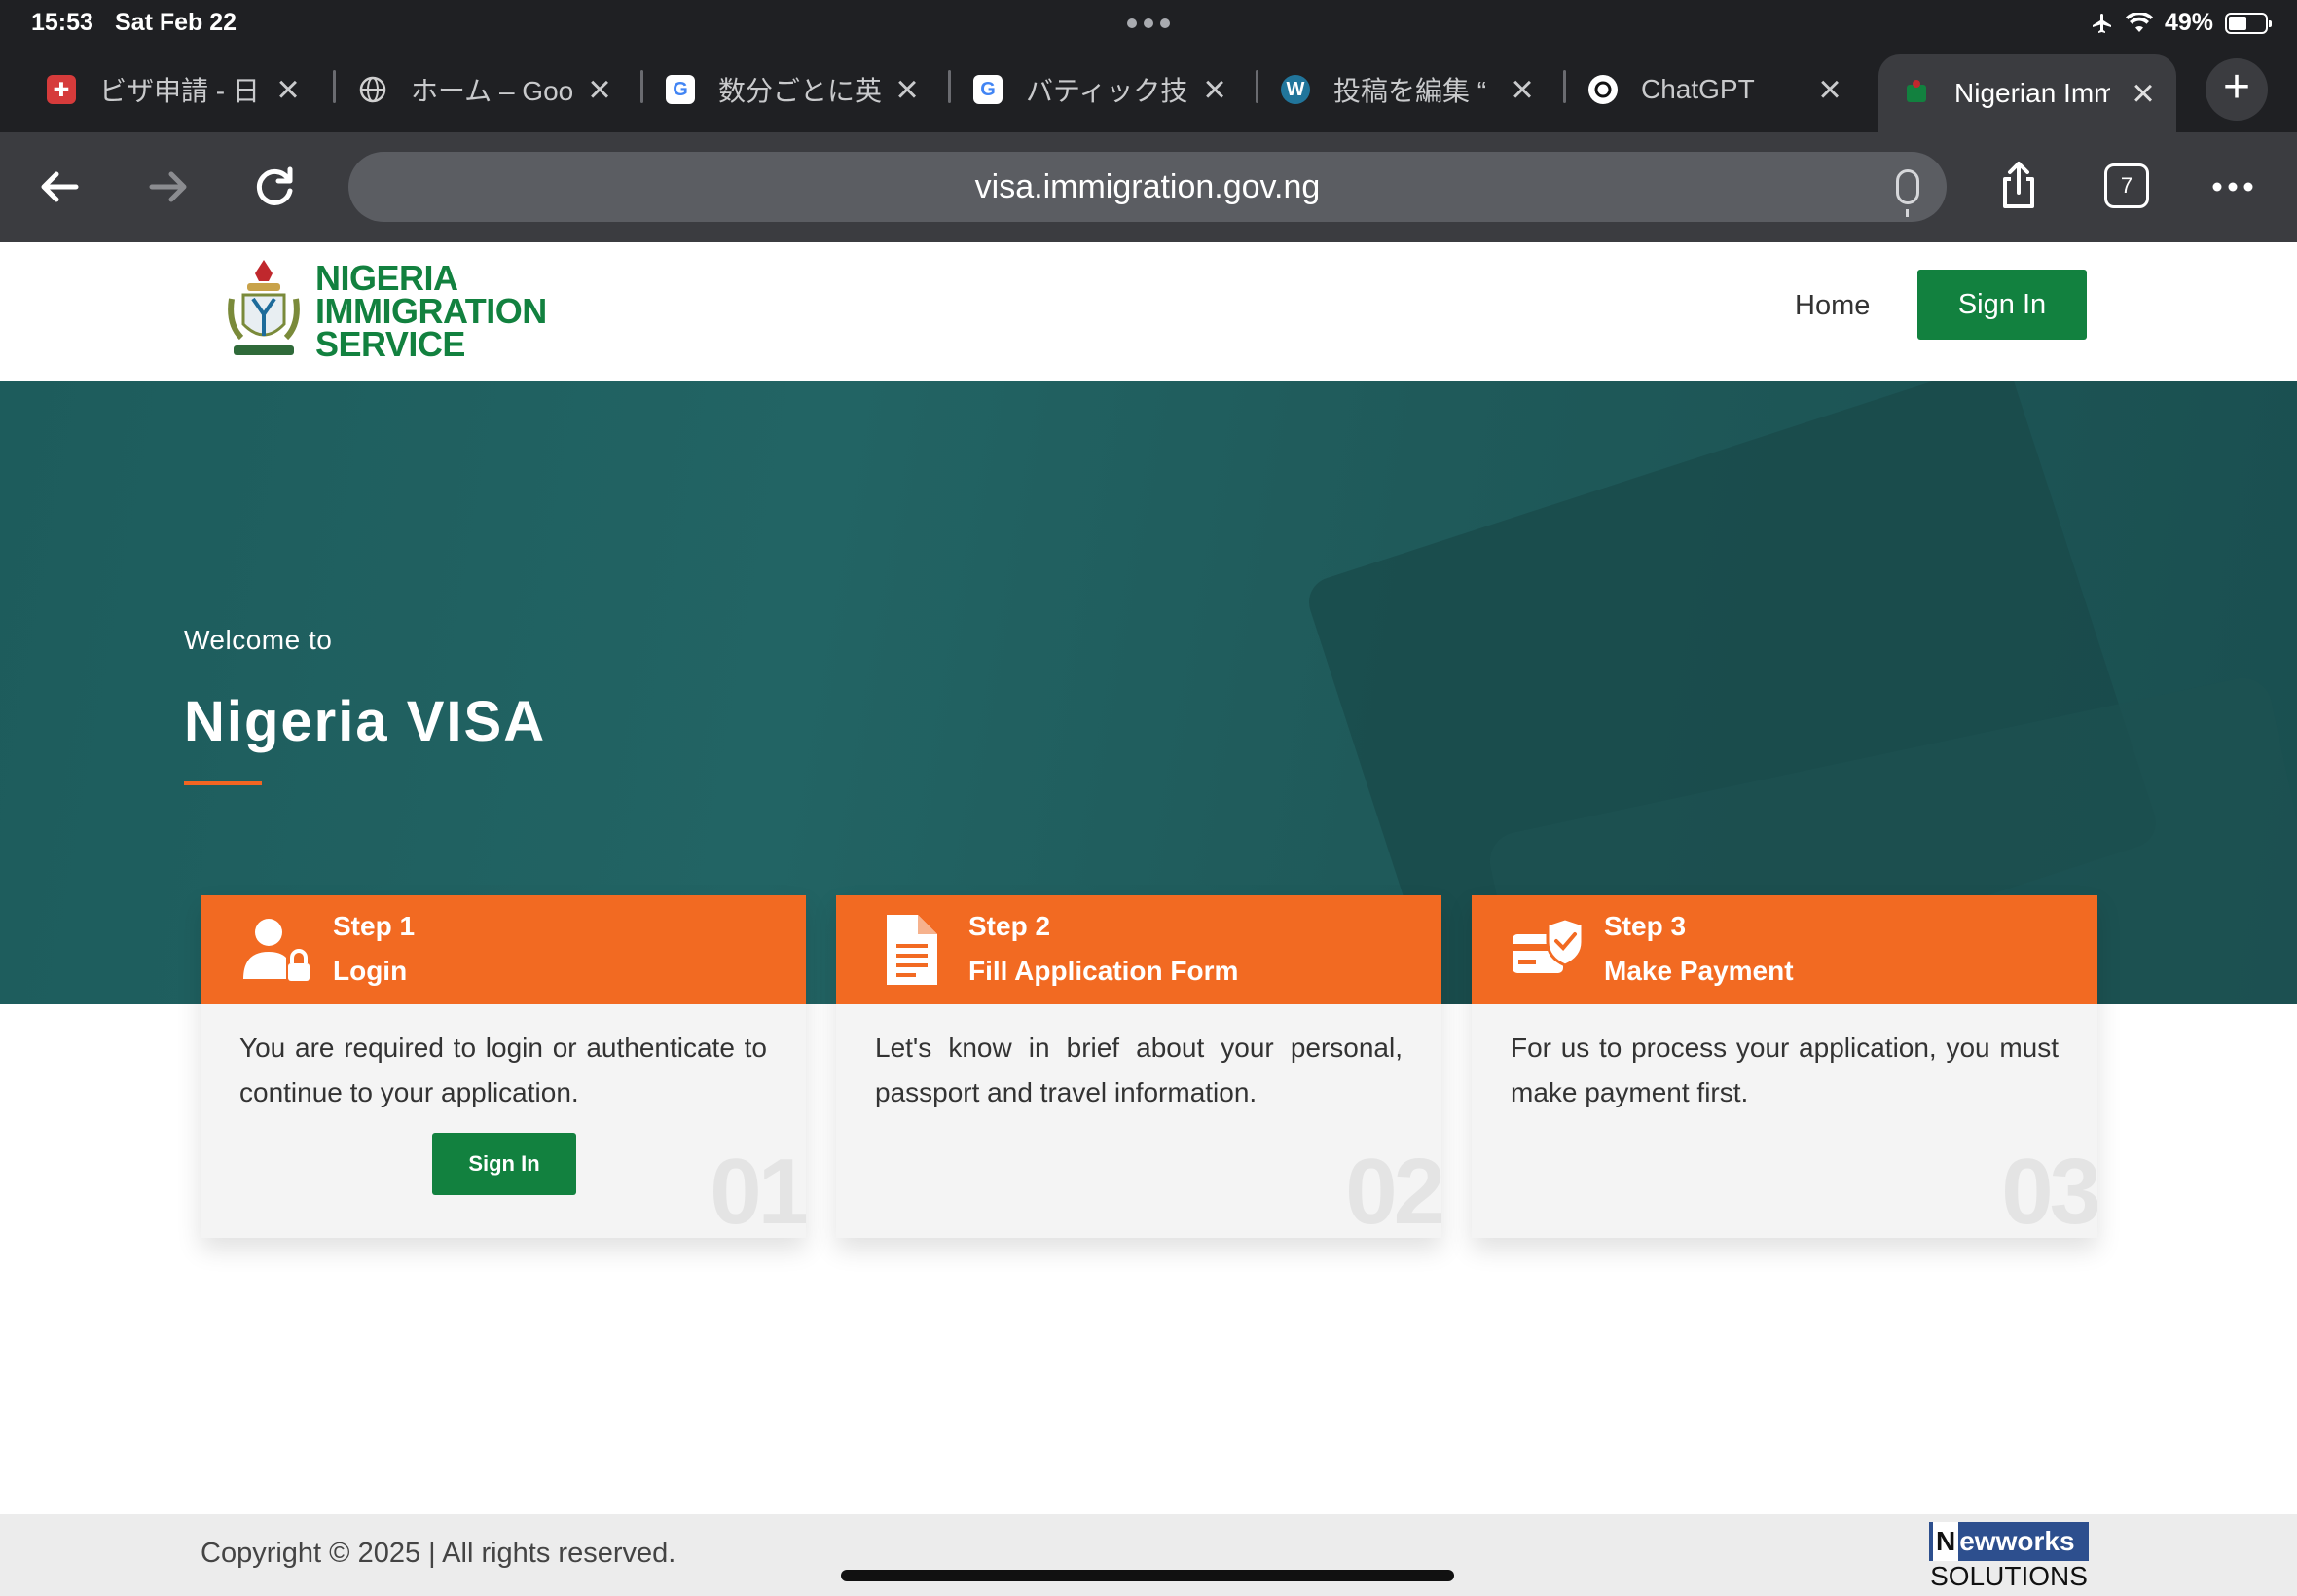  I want to click on step-number-watermark: 01, so click(758, 1189).